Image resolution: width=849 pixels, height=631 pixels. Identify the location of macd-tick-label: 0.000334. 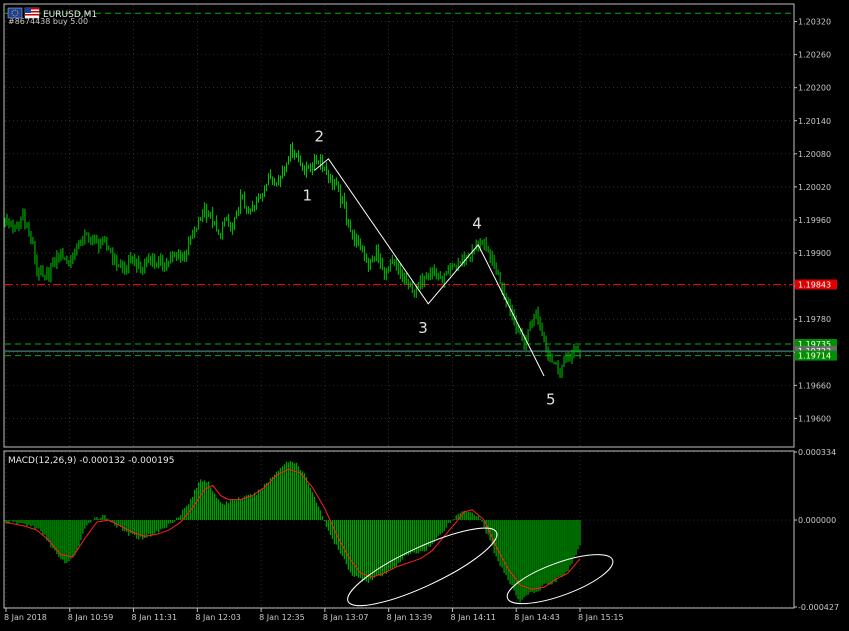
(817, 452).